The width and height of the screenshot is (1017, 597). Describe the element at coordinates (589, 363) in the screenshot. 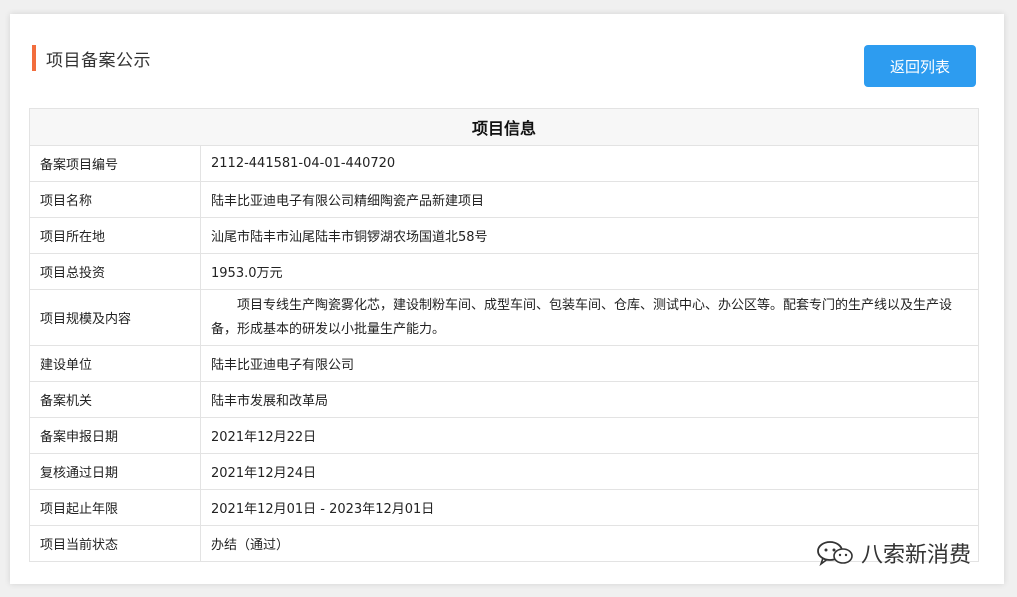

I see `row-value: 陆丰比亚迪电子有限公司` at that location.